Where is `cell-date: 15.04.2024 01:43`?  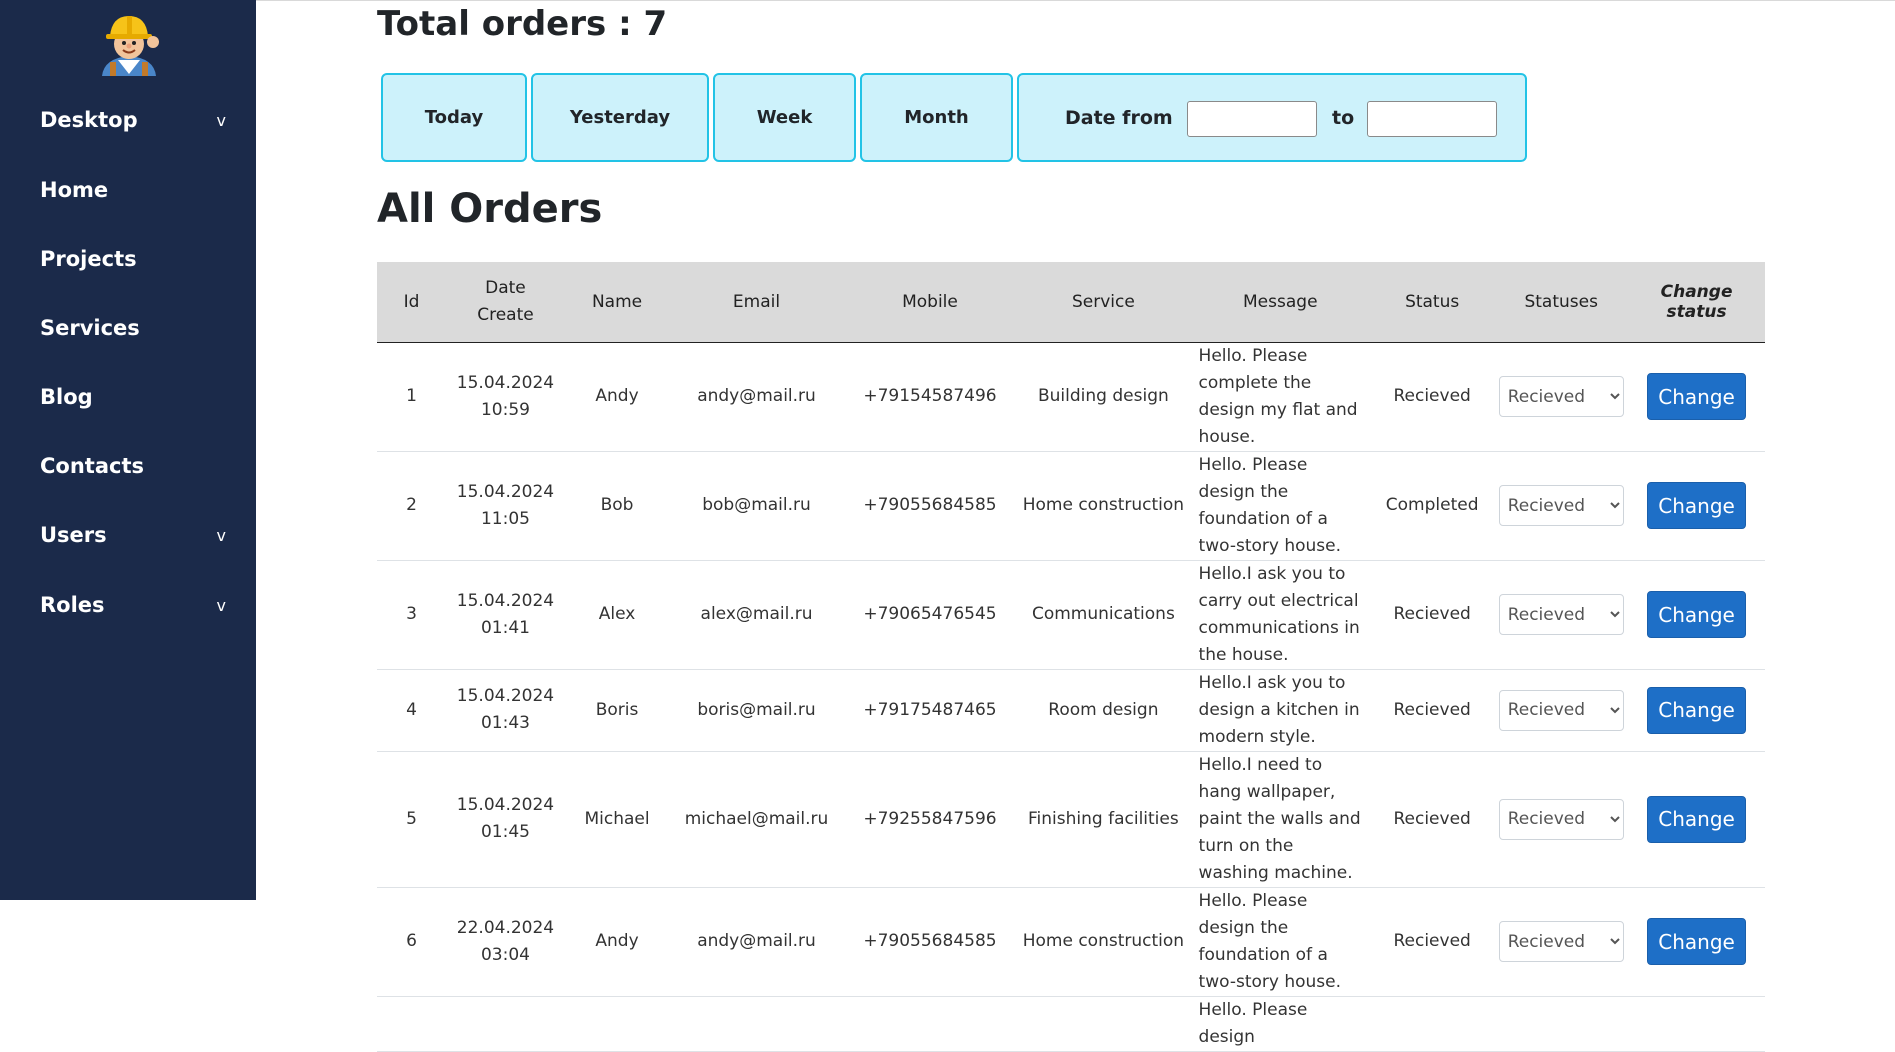 cell-date: 15.04.2024 01:43 is located at coordinates (505, 710).